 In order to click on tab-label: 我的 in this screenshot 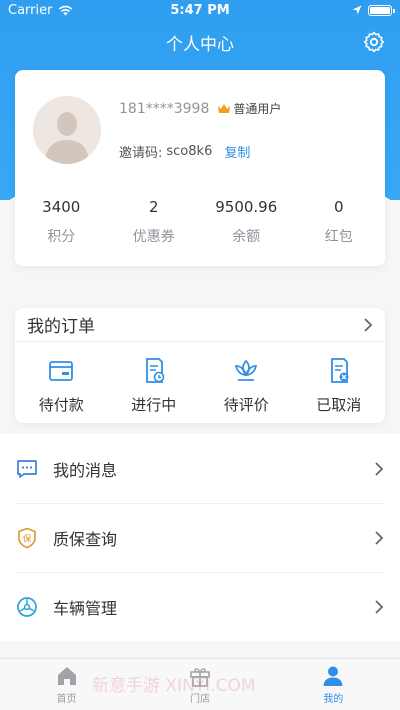, I will do `click(333, 699)`.